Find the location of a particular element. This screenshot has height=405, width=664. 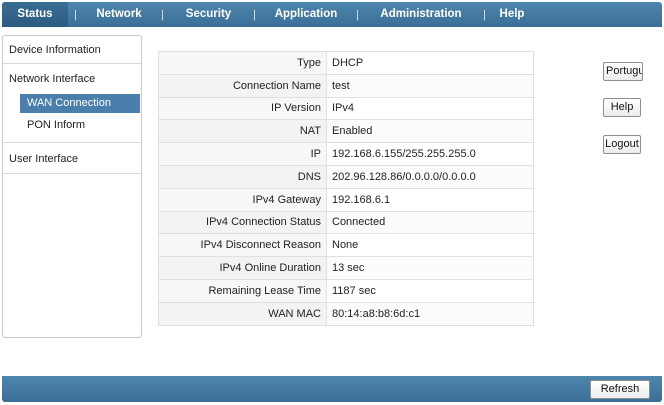

table-row: IPv4 Gateway 192.168.6.1 is located at coordinates (346, 199).